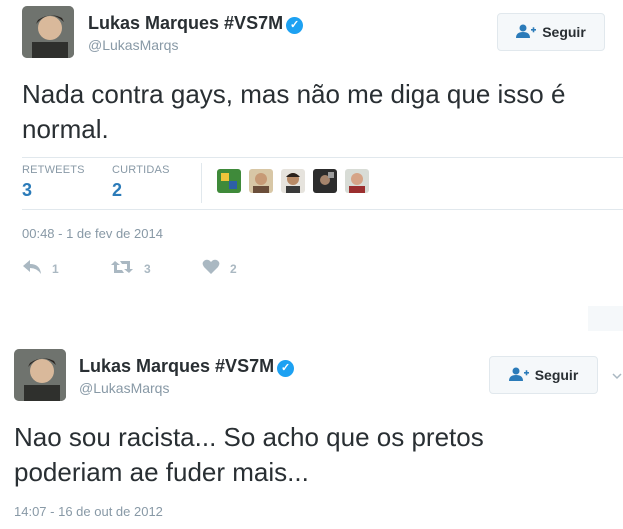 The image size is (623, 529). What do you see at coordinates (141, 182) in the screenshot?
I see `likes-stat: CURTIDAS 2` at bounding box center [141, 182].